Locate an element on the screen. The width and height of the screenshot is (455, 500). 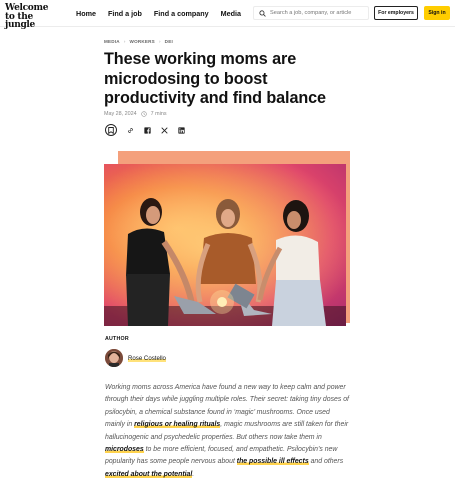
bookmark-button is located at coordinates (111, 130).